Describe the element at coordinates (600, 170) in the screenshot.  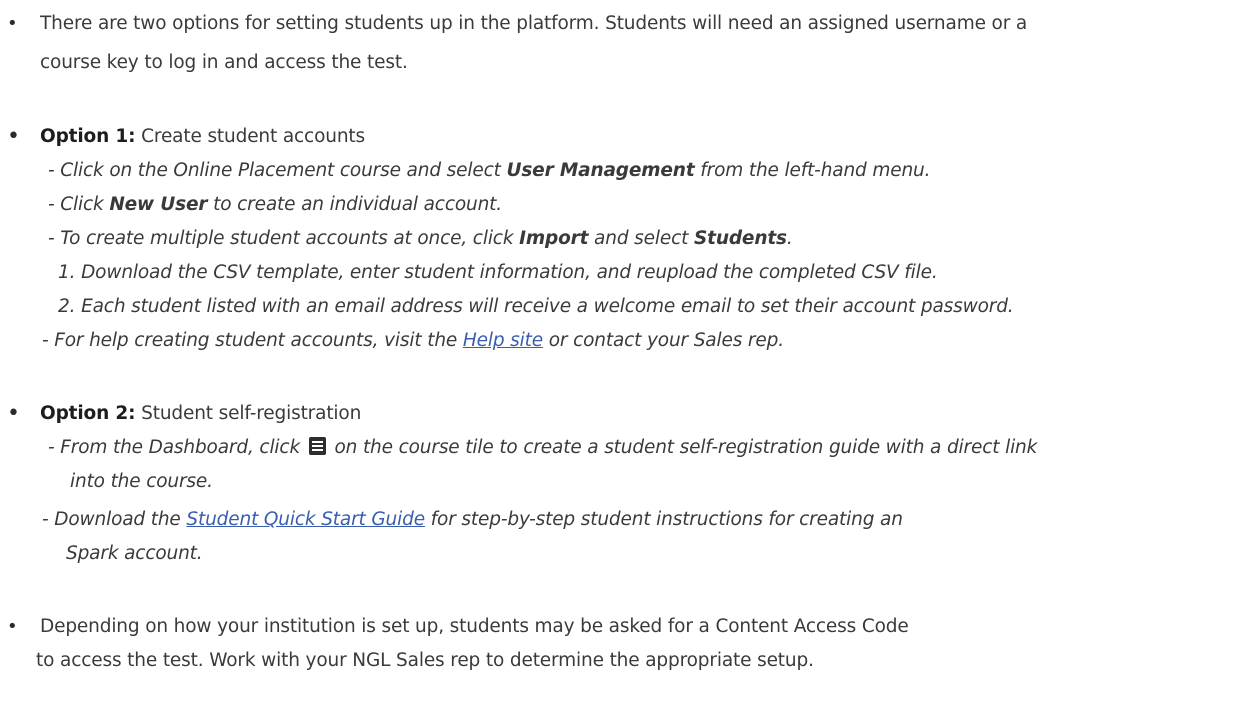
I see `user-management-term: User Management` at that location.